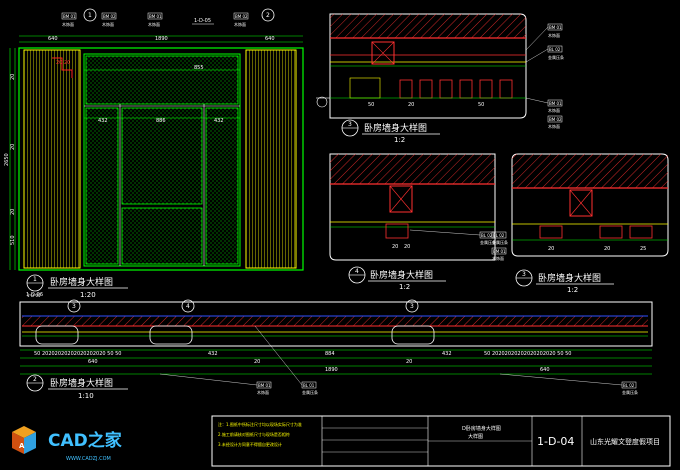  I want to click on dim-20-left: 20, so click(257, 362).